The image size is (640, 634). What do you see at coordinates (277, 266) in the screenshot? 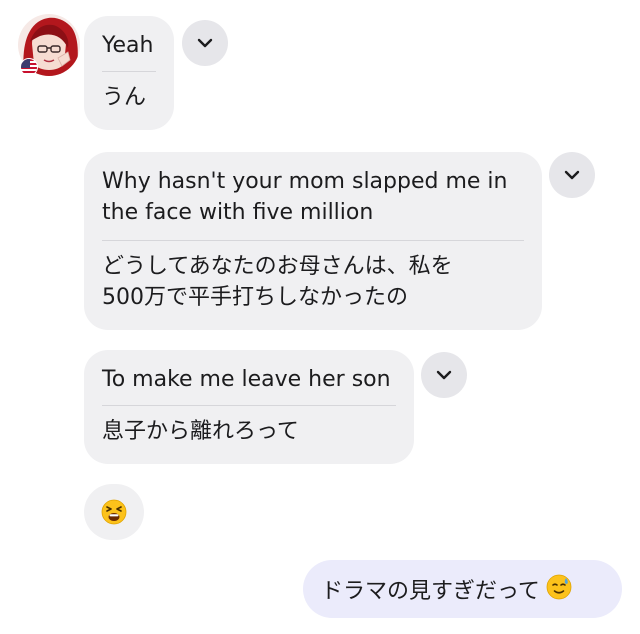
I see `message-translation-text: どうしてあなたのお母さんは、私を` at bounding box center [277, 266].